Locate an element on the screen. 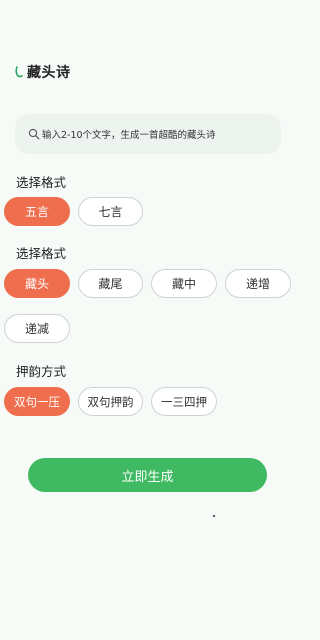  section-label-format-1: 选择格式 is located at coordinates (41, 182).